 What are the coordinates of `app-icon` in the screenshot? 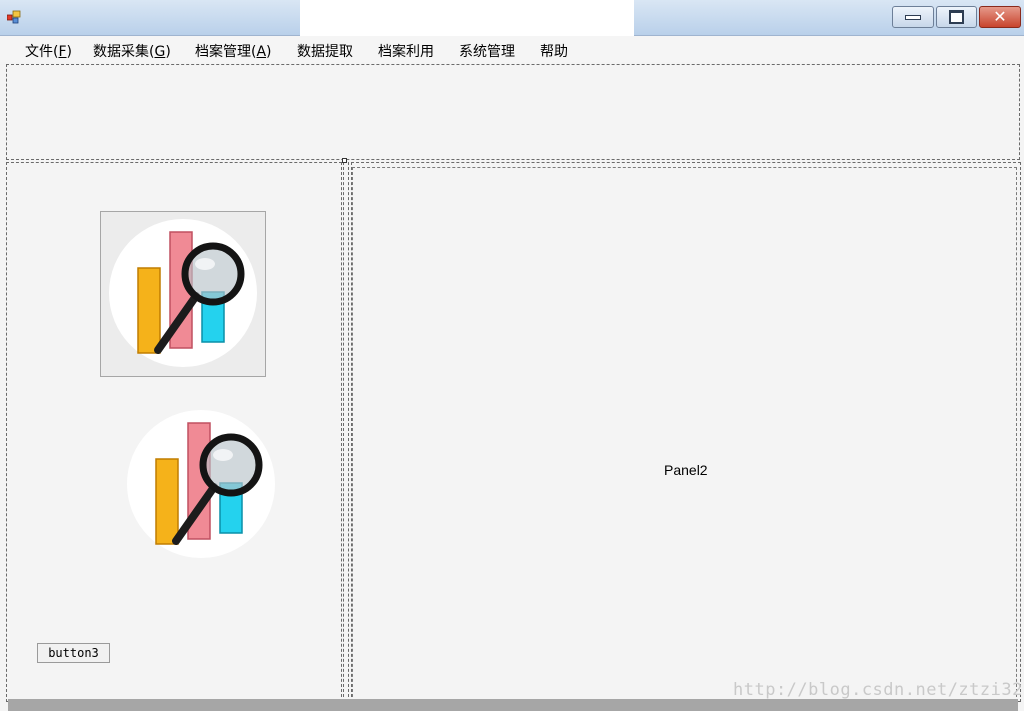 It's located at (15, 17).